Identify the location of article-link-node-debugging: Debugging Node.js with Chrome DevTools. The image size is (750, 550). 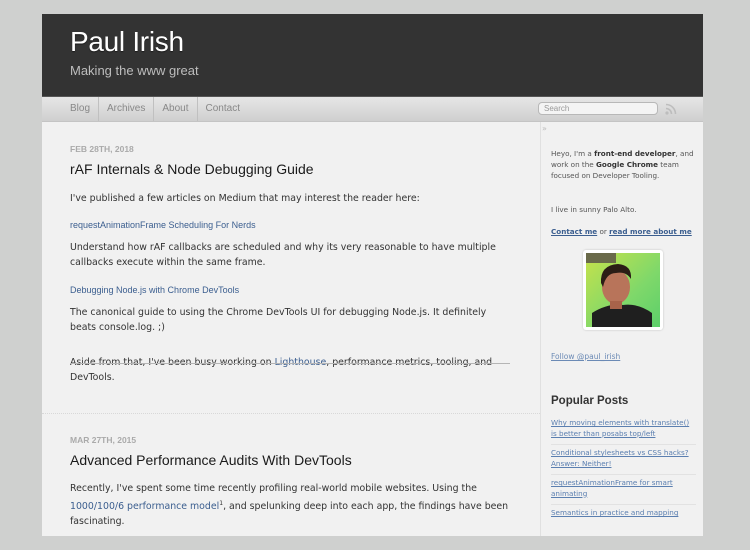
(290, 290).